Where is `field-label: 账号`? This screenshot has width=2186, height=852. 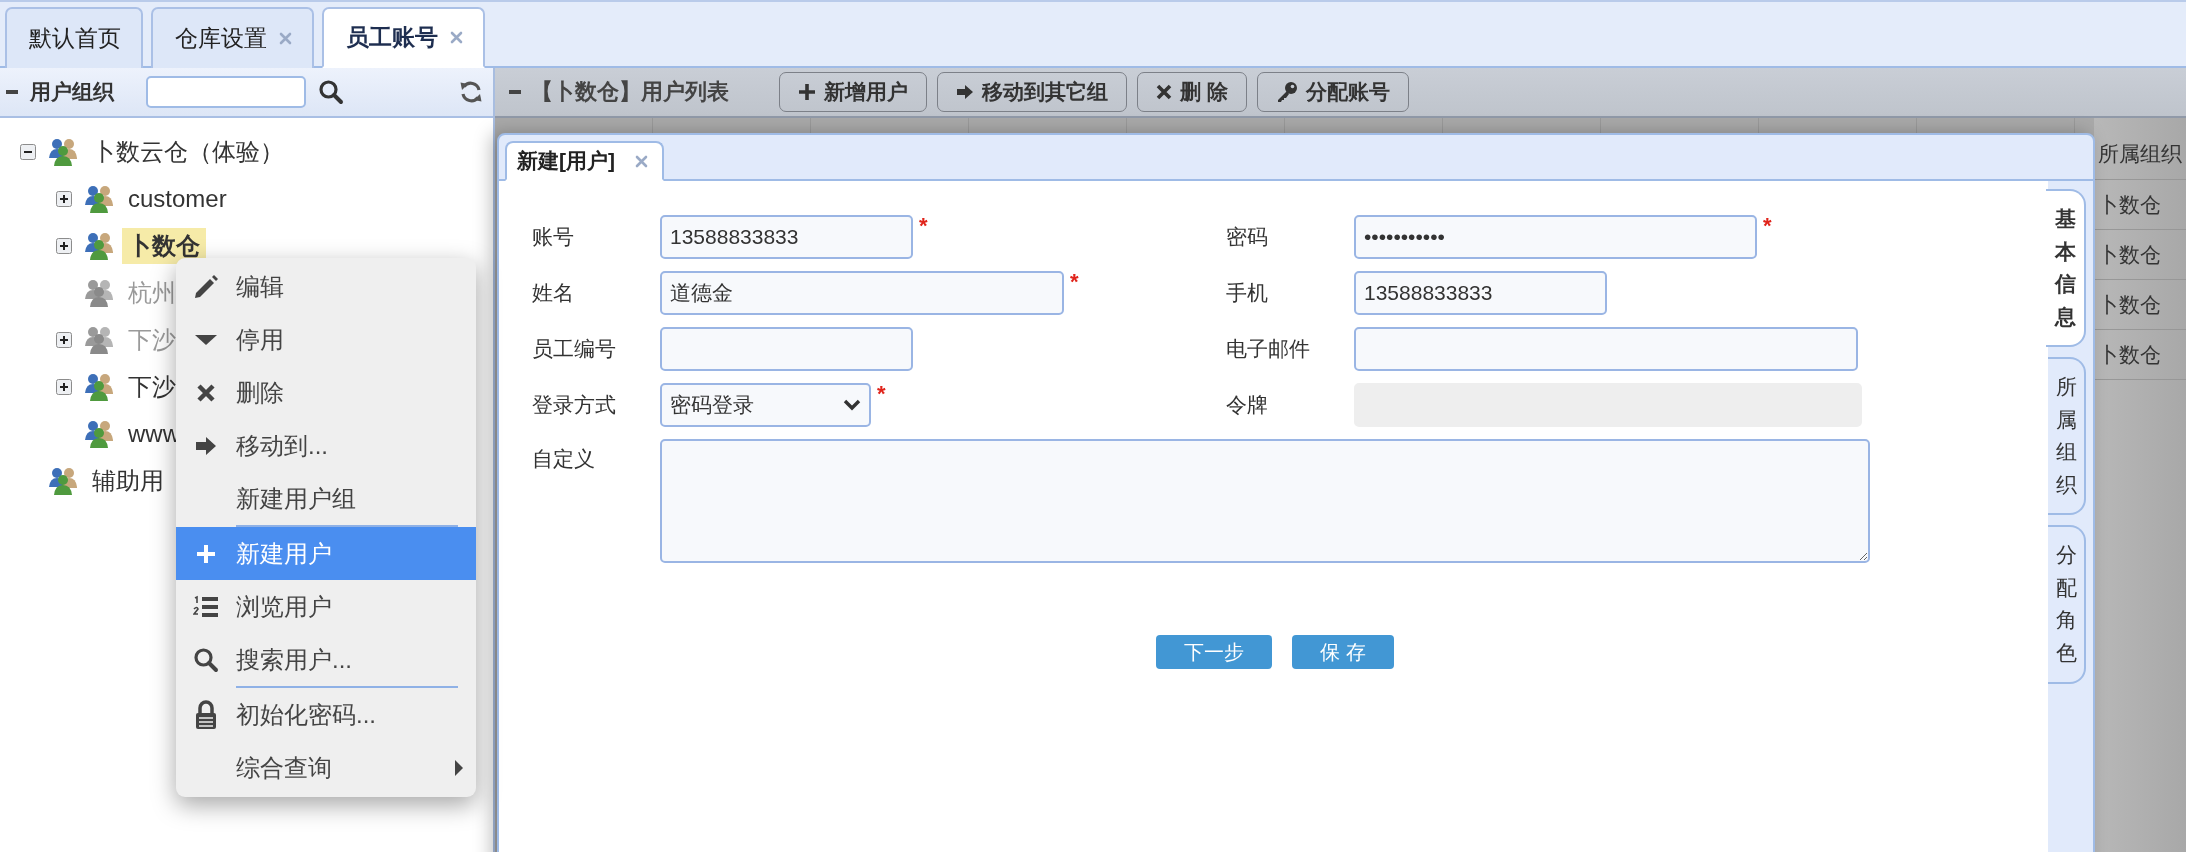
field-label: 账号 is located at coordinates (553, 237).